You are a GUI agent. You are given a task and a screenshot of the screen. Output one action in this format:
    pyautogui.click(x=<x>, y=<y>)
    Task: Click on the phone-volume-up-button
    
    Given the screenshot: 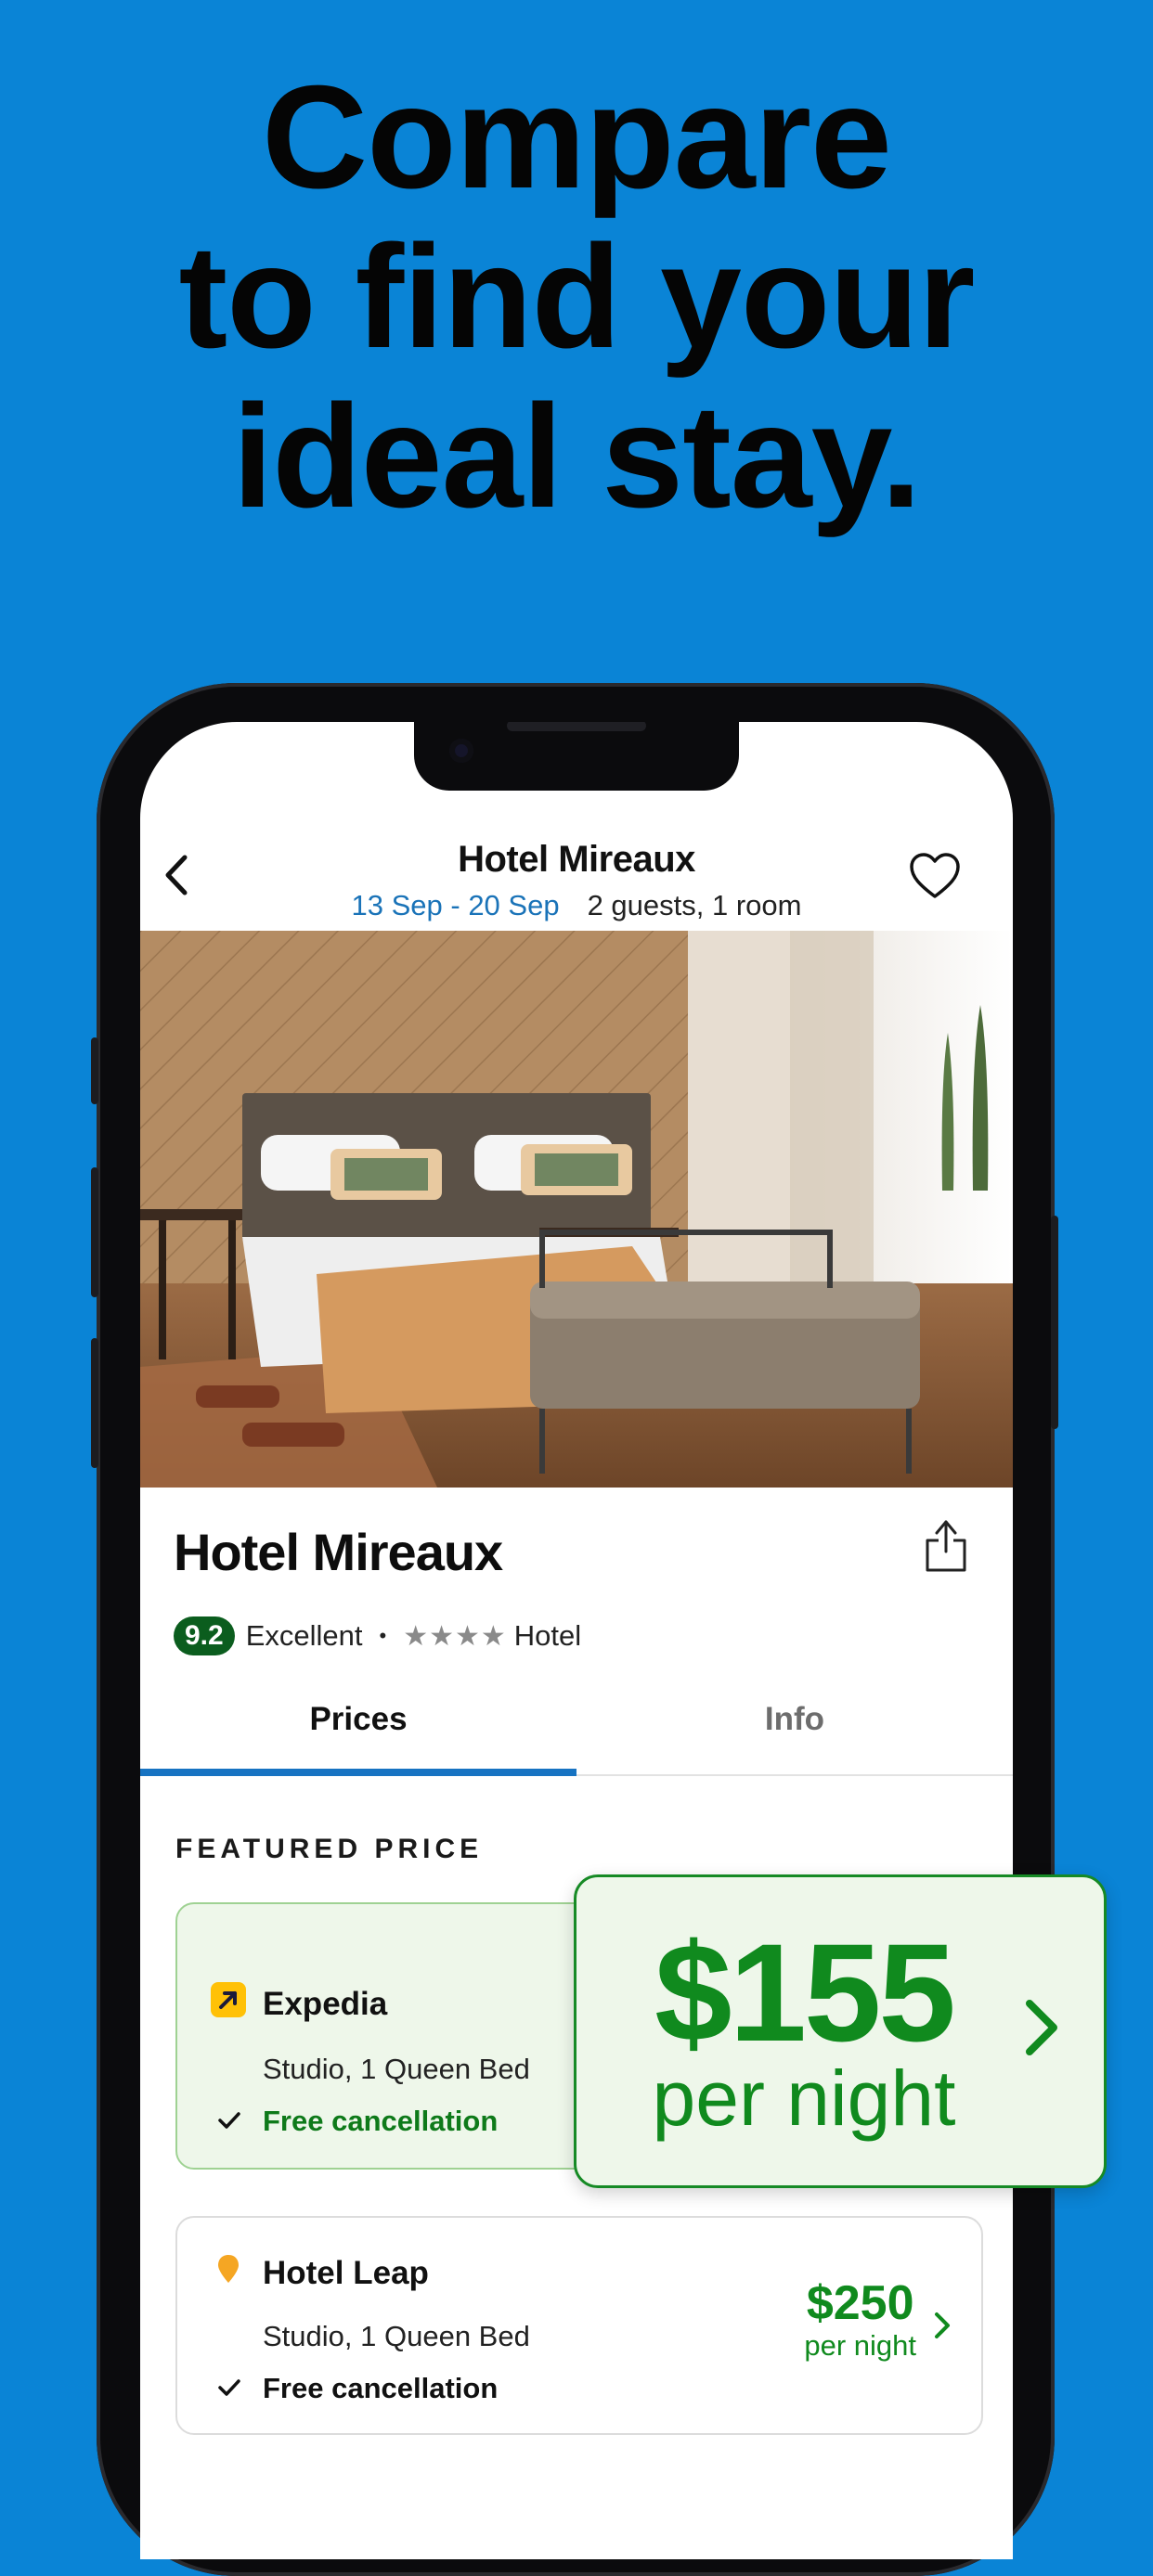 What is the action you would take?
    pyautogui.click(x=94, y=1232)
    